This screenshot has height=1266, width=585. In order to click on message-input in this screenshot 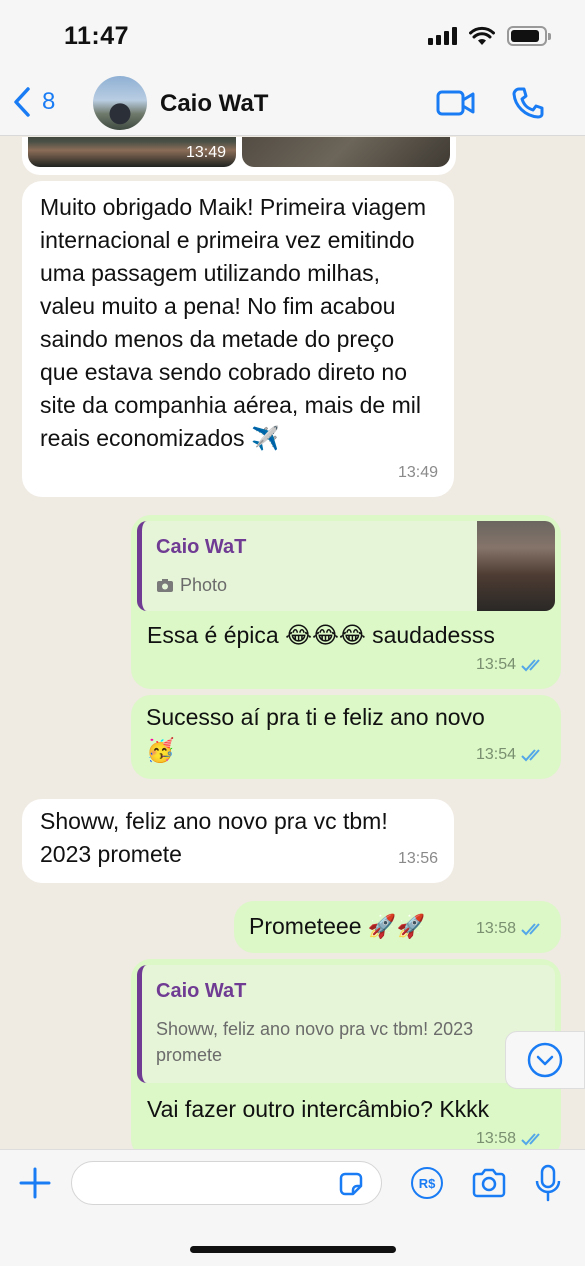, I will do `click(226, 1183)`.